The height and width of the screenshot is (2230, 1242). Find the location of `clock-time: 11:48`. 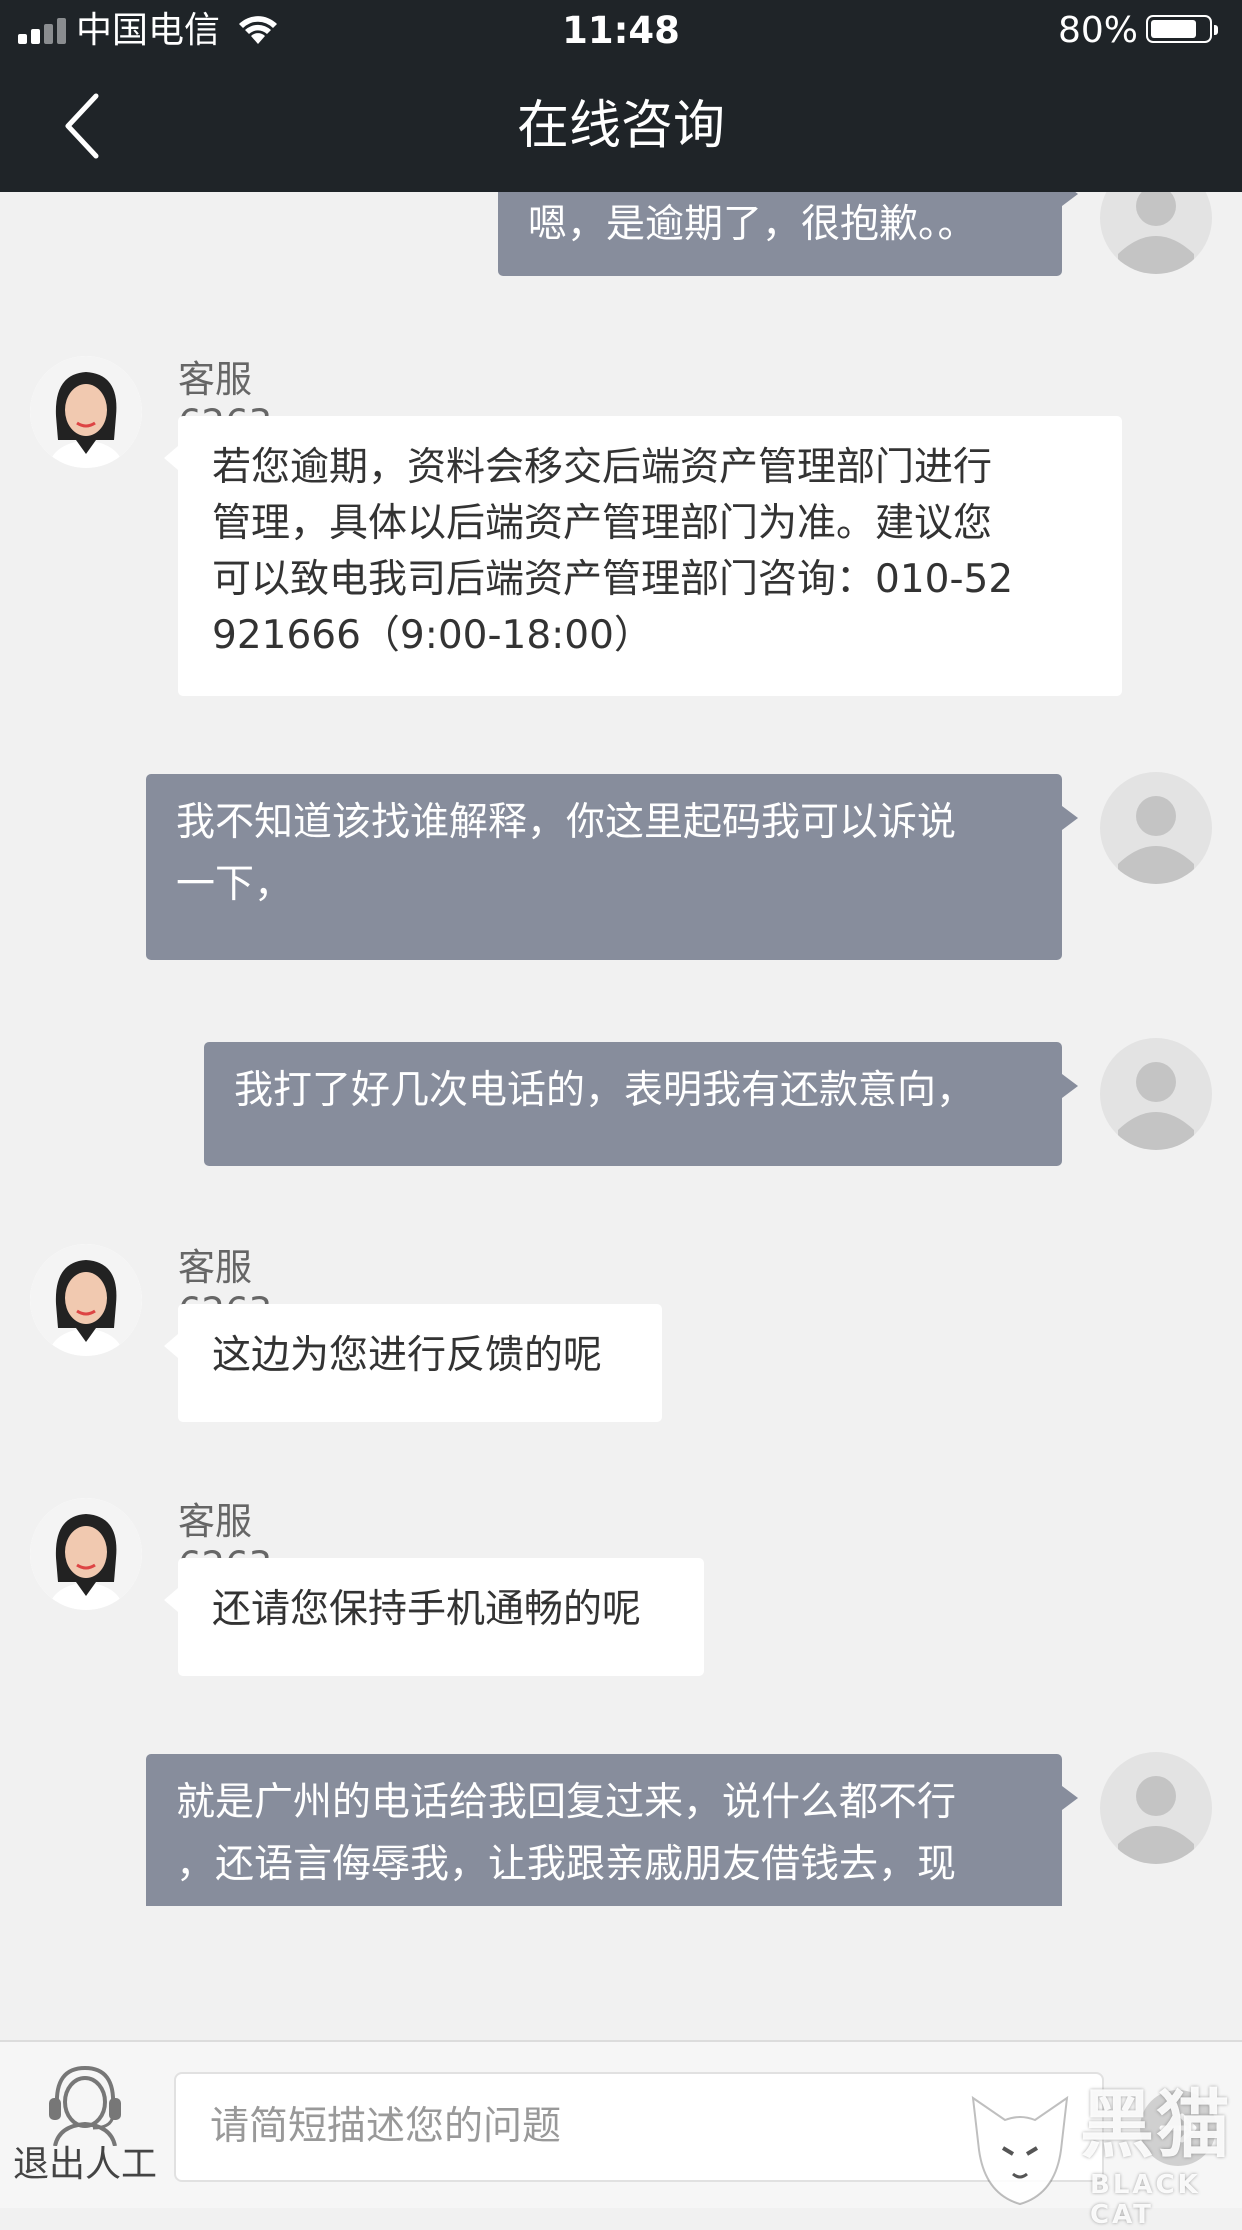

clock-time: 11:48 is located at coordinates (621, 30).